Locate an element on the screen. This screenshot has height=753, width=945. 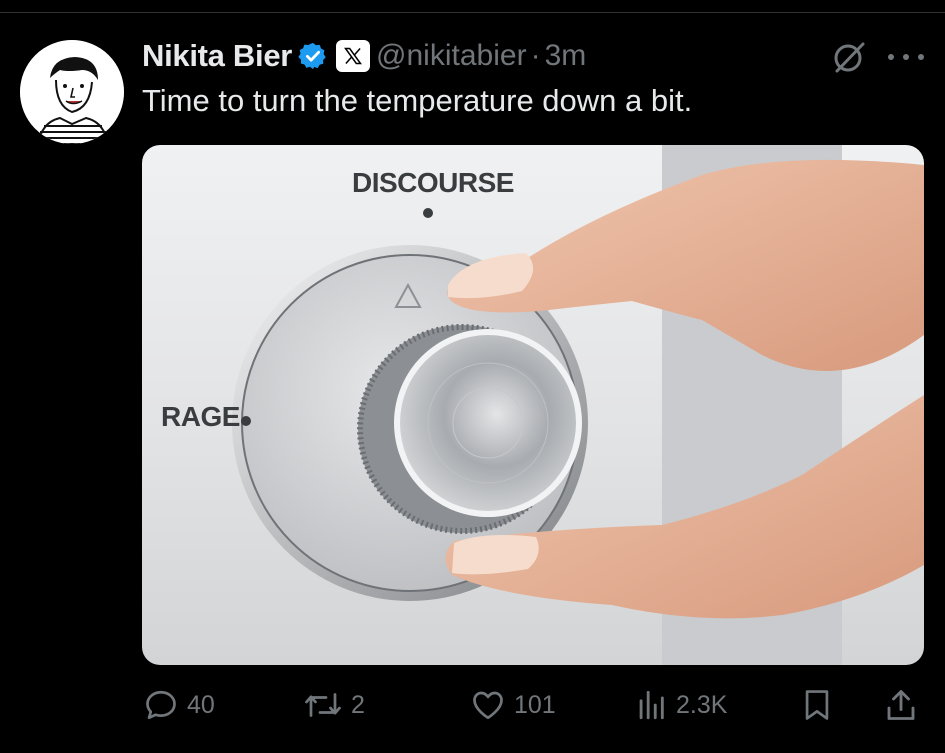
tweet-header: Nikita Bier @nikitabier · 3m is located at coordinates (364, 56).